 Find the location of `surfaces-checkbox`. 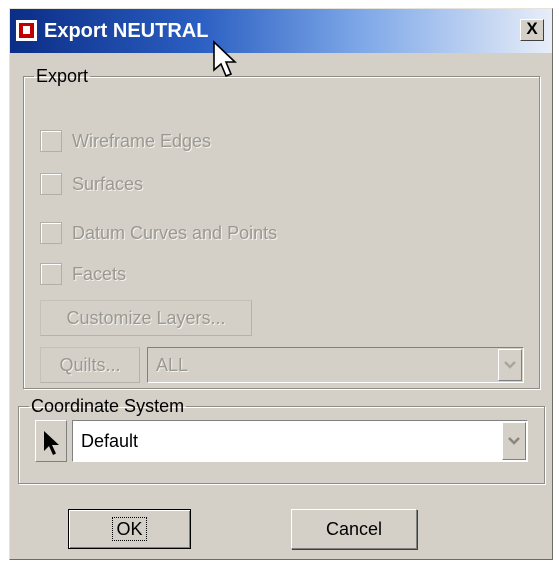

surfaces-checkbox is located at coordinates (51, 184).